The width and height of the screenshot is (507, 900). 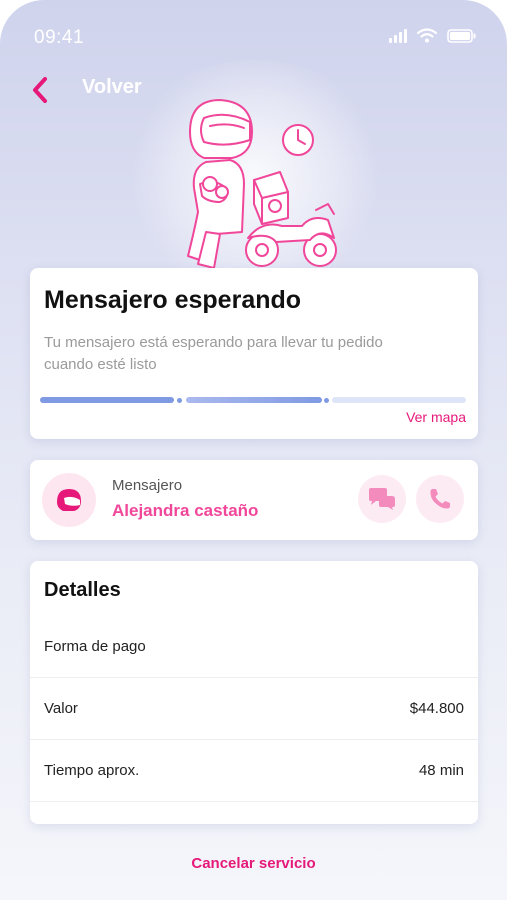 What do you see at coordinates (399, 400) in the screenshot?
I see `progress-segment-pending` at bounding box center [399, 400].